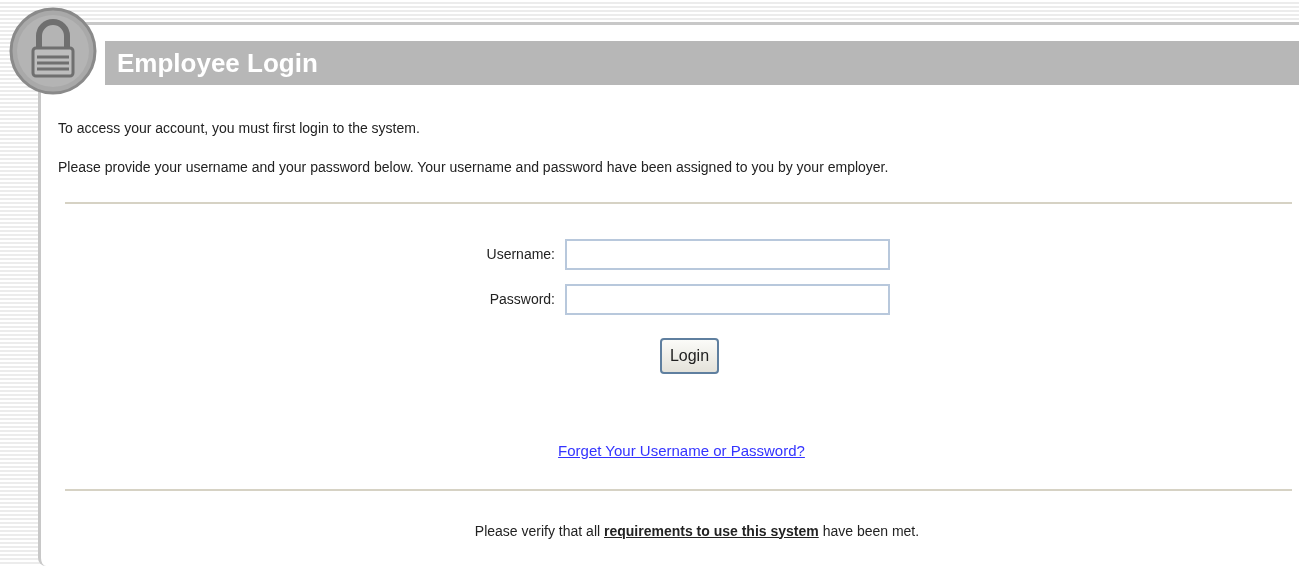  What do you see at coordinates (711, 530) in the screenshot?
I see `requirements-link: requirements to use this system` at bounding box center [711, 530].